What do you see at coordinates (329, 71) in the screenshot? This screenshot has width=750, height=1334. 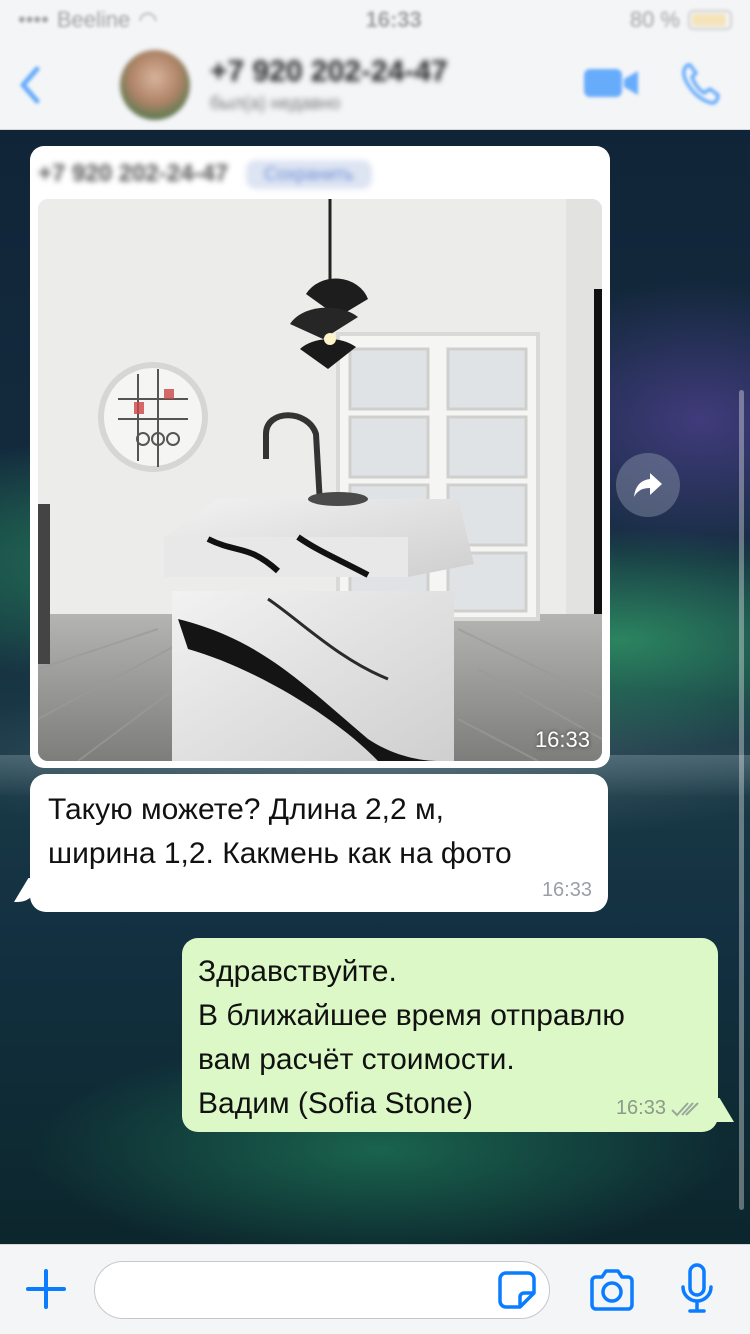 I see `contact-name: +7 920 202-24-47` at bounding box center [329, 71].